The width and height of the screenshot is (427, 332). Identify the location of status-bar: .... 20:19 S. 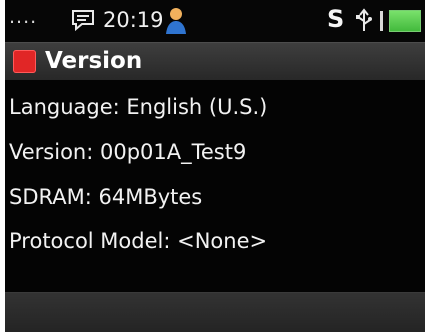
(215, 21).